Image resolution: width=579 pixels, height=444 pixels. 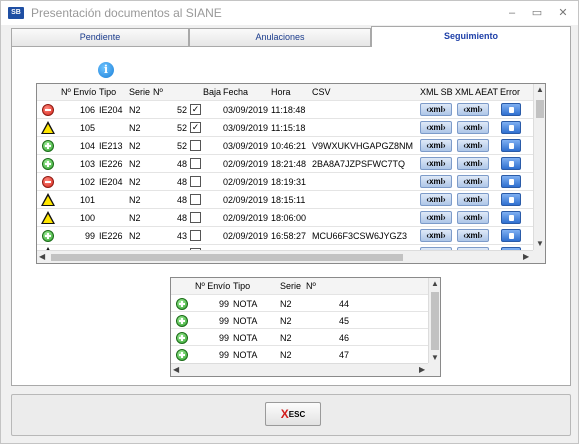 I want to click on col-baja-header: Baja, so click(x=212, y=92).